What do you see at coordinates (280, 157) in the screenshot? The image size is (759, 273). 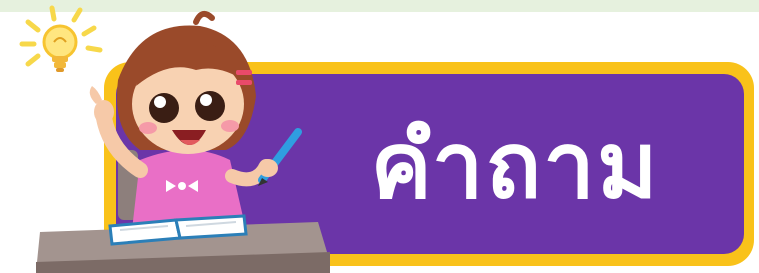 I see `pencil-icon` at bounding box center [280, 157].